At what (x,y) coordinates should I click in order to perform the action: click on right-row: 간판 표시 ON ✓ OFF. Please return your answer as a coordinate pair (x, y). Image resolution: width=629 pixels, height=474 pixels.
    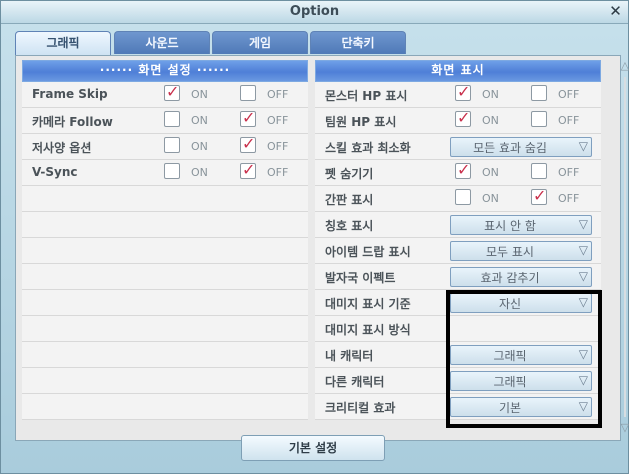
    Looking at the image, I should click on (458, 199).